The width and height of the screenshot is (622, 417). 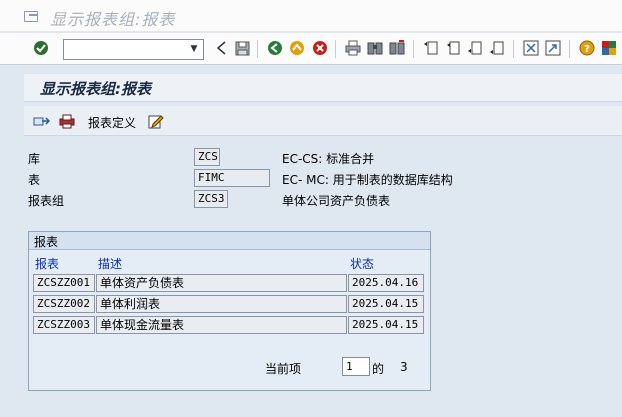 I want to click on print-preview-icon, so click(x=67, y=121).